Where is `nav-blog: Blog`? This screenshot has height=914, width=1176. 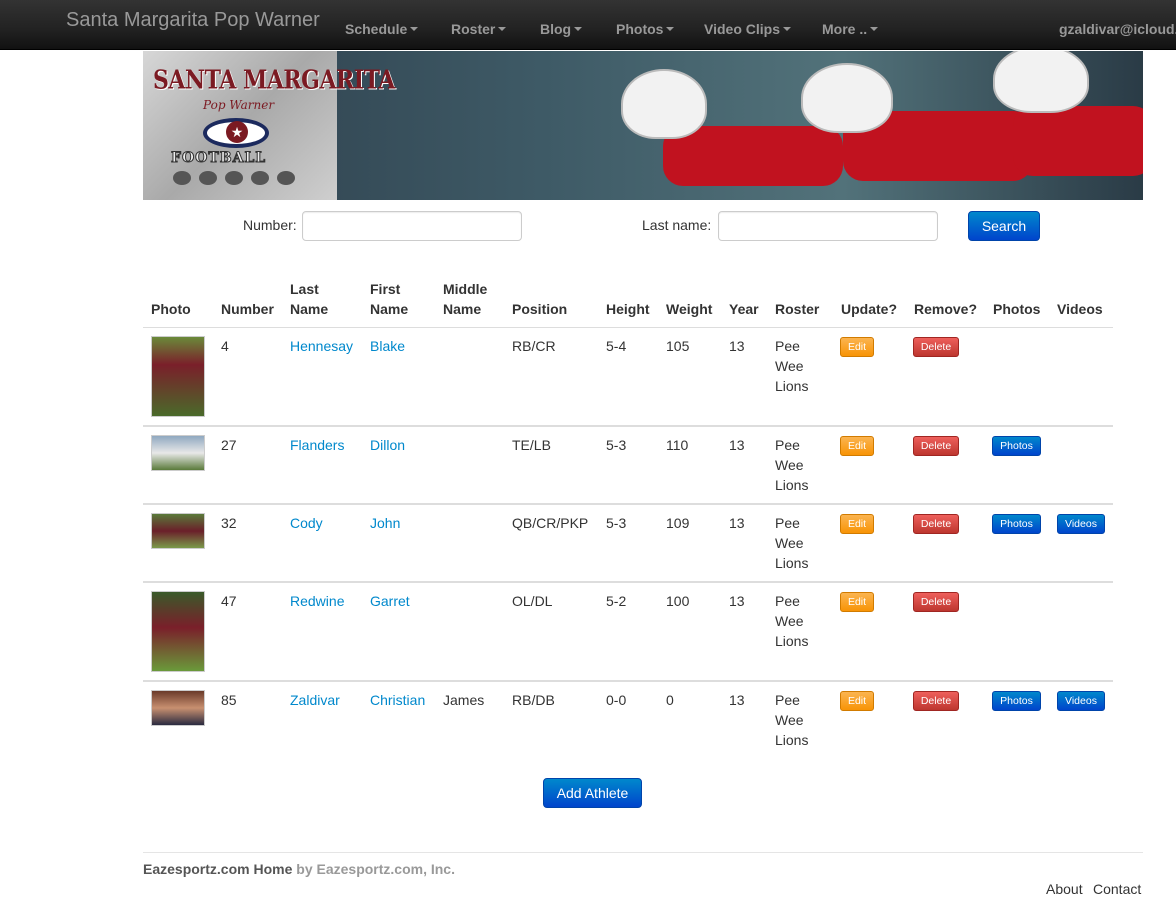
nav-blog: Blog is located at coordinates (561, 29).